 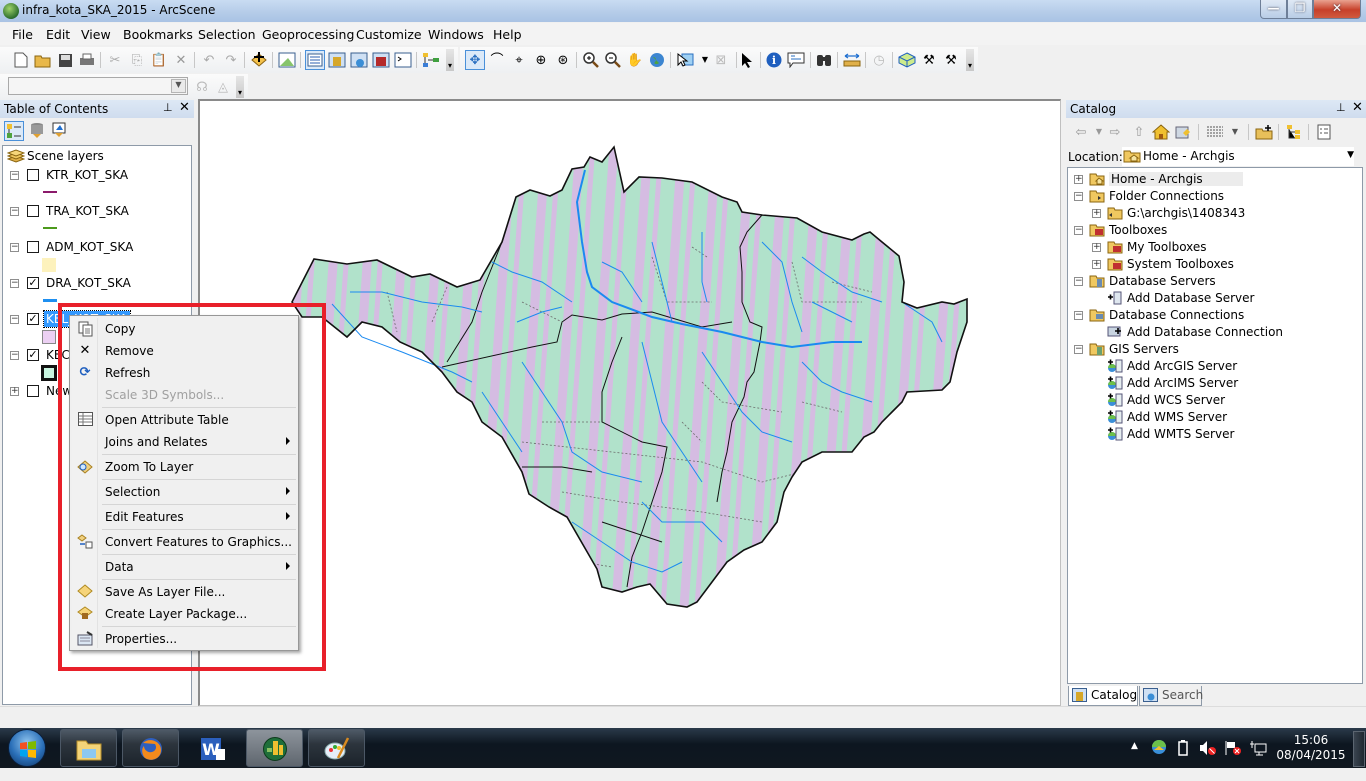 What do you see at coordinates (185, 567) in the screenshot?
I see `menu-item-data: Data` at bounding box center [185, 567].